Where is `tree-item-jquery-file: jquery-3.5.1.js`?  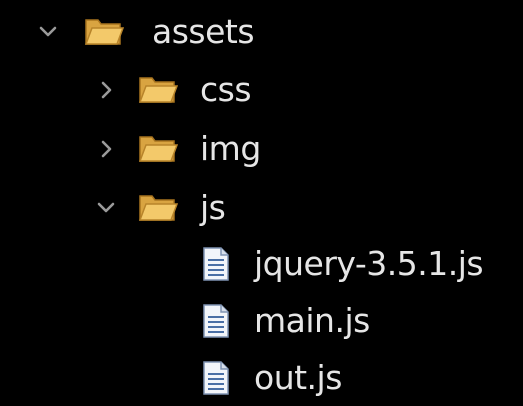
tree-item-jquery-file: jquery-3.5.1.js is located at coordinates (261, 264).